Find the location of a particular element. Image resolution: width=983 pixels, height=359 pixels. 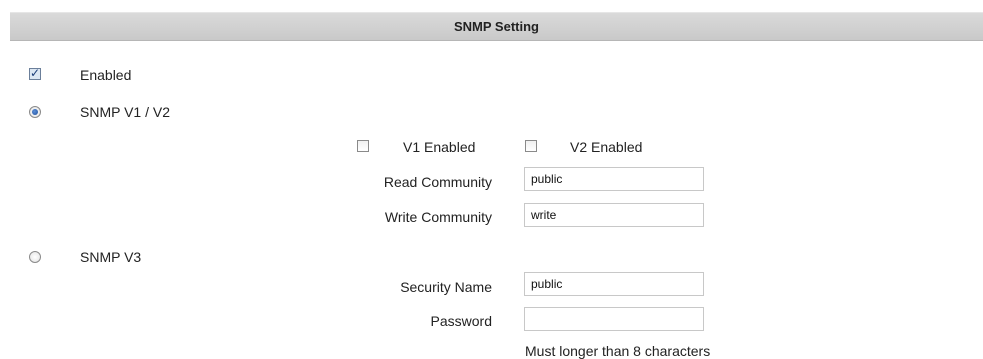

section-header: SNMP Setting is located at coordinates (496, 26).